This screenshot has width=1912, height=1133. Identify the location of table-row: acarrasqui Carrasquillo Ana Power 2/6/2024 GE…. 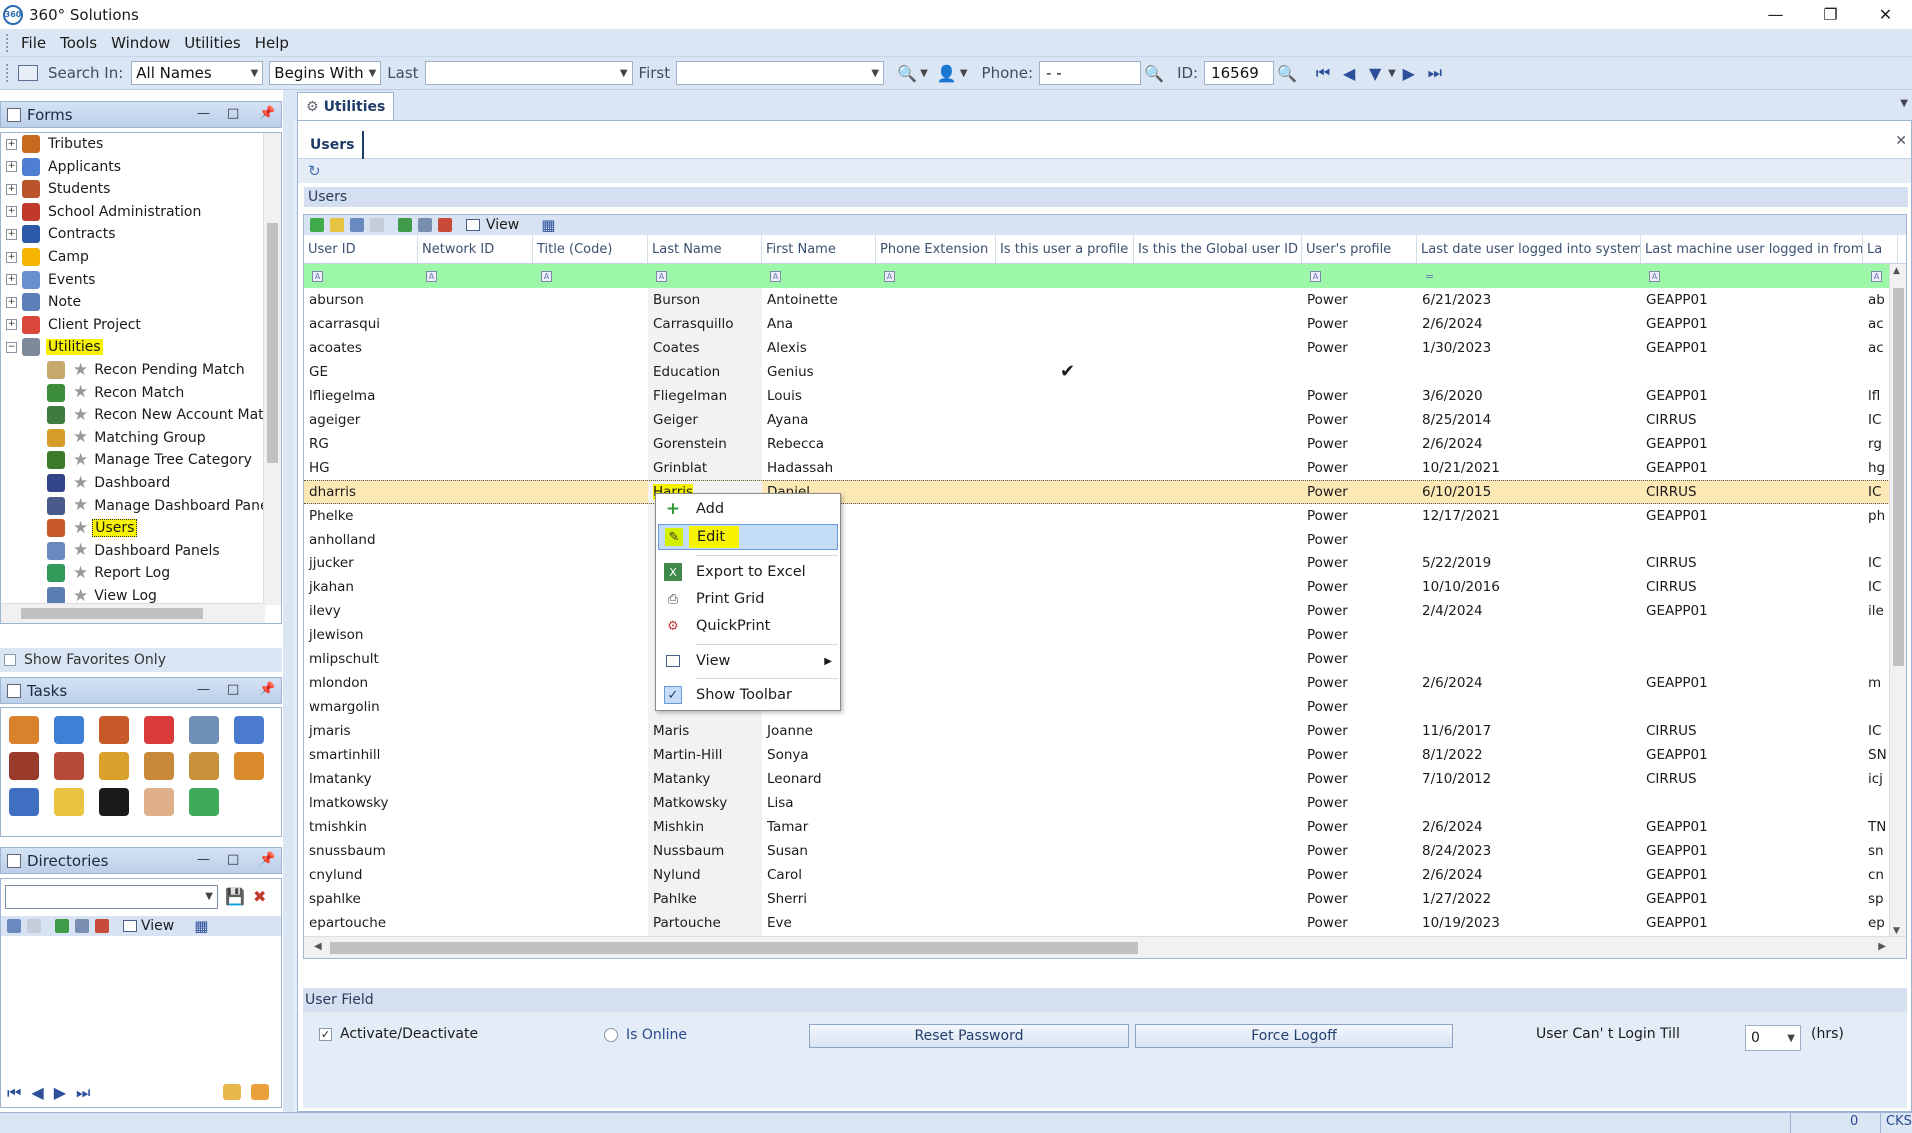
(1105, 323).